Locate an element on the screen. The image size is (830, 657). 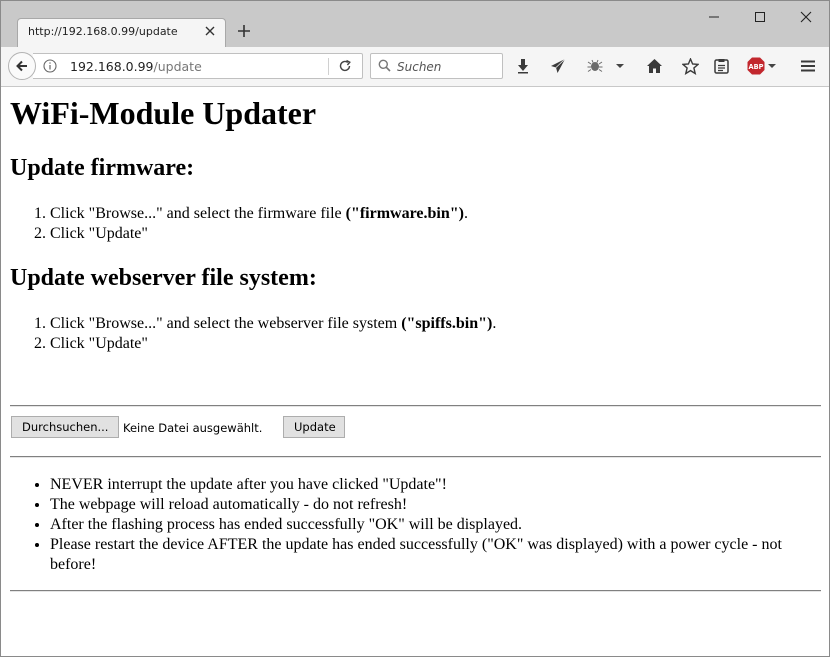
clipboard-icon is located at coordinates (721, 66).